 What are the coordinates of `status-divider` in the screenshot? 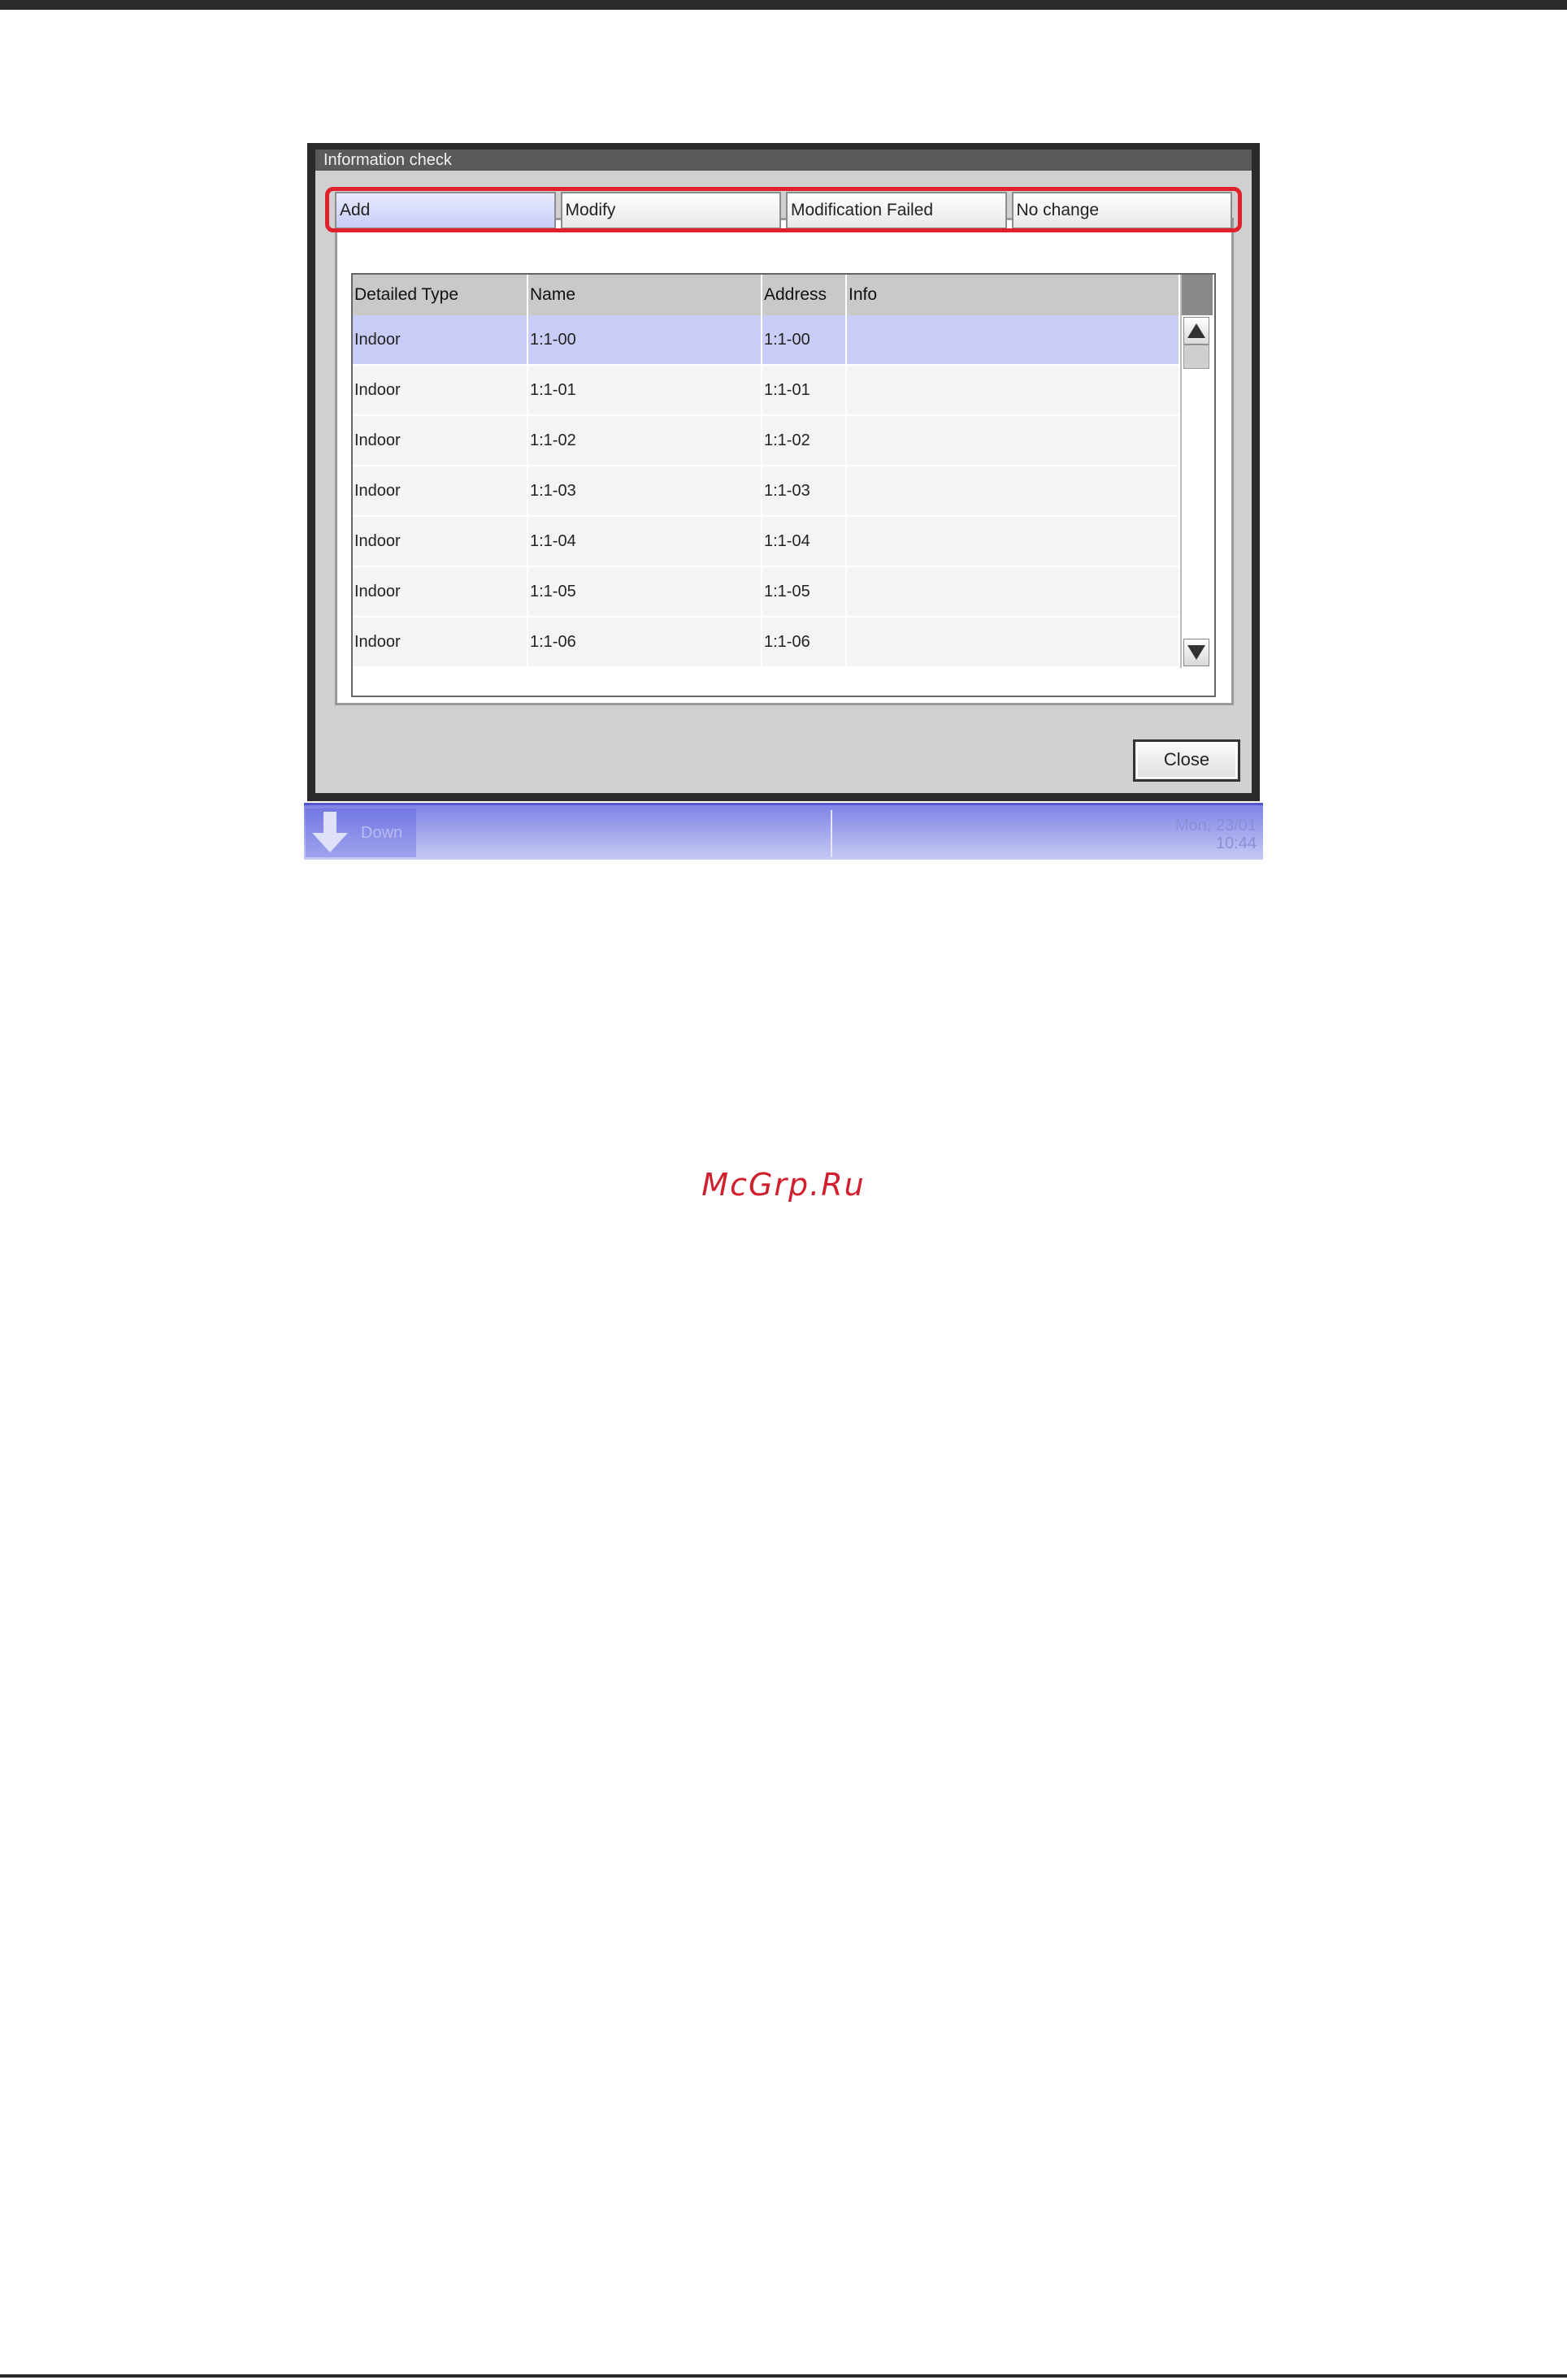 It's located at (831, 834).